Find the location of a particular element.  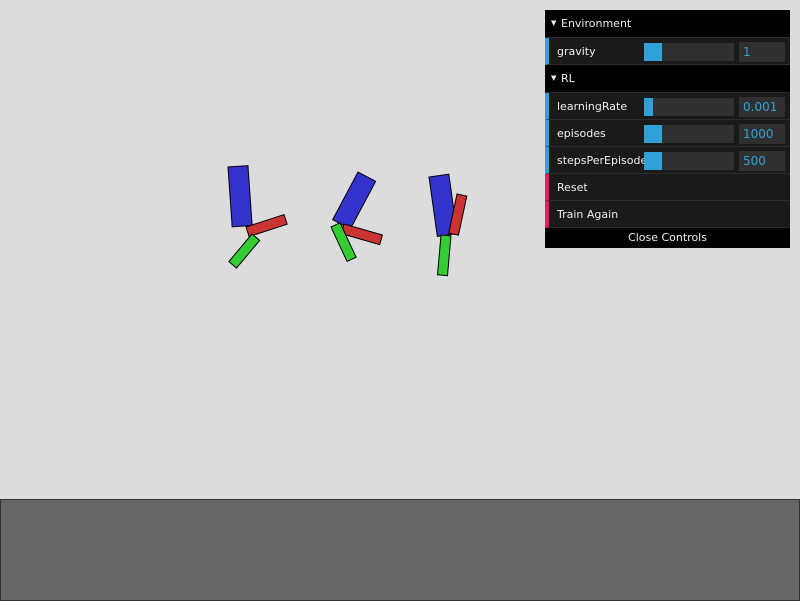

reset-button: Reset is located at coordinates (667, 187).